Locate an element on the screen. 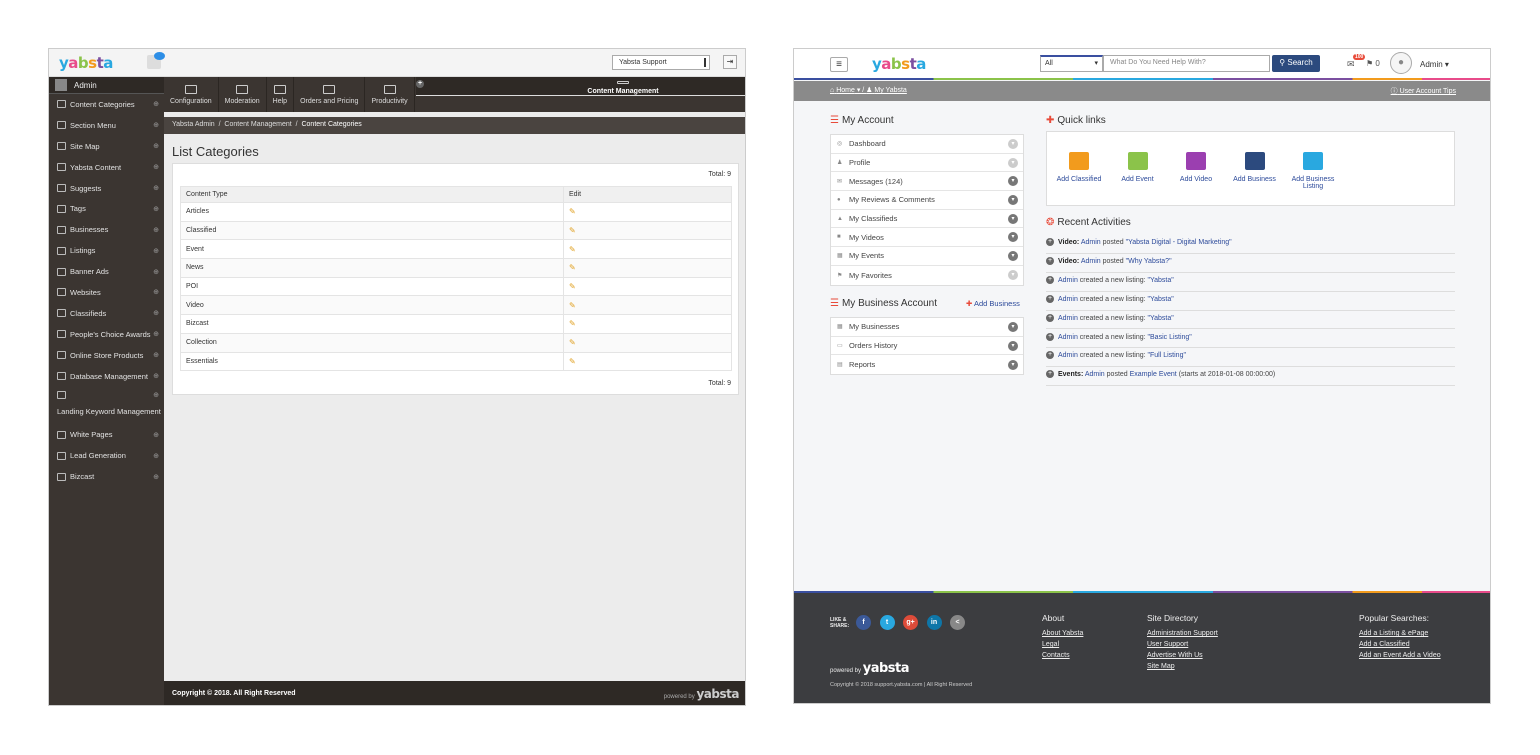 This screenshot has width=1540, height=755. search-input: What Do You Need Help With? is located at coordinates (1186, 63).